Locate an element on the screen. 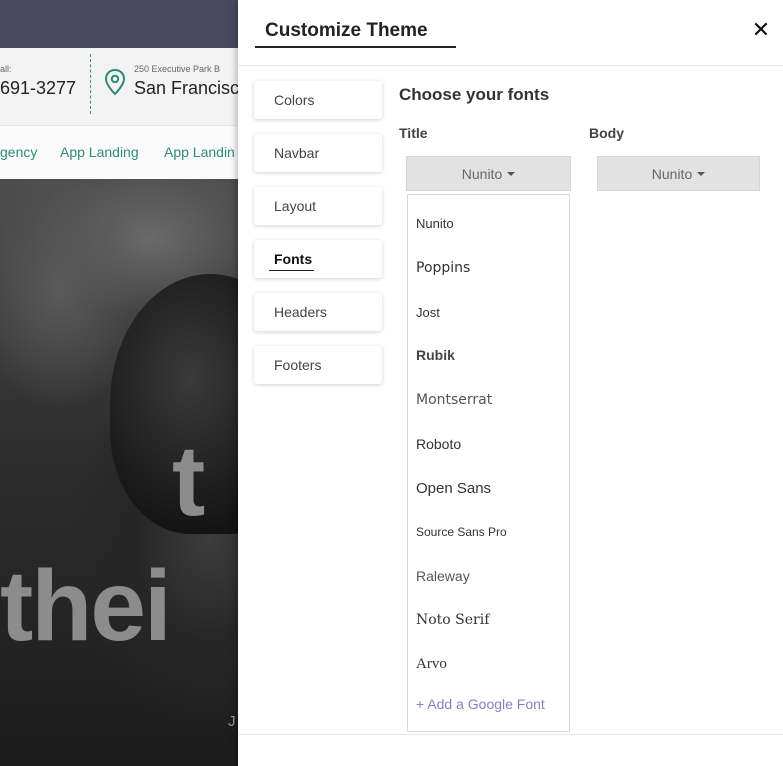  font-option-arvo: Arvo is located at coordinates (431, 664).